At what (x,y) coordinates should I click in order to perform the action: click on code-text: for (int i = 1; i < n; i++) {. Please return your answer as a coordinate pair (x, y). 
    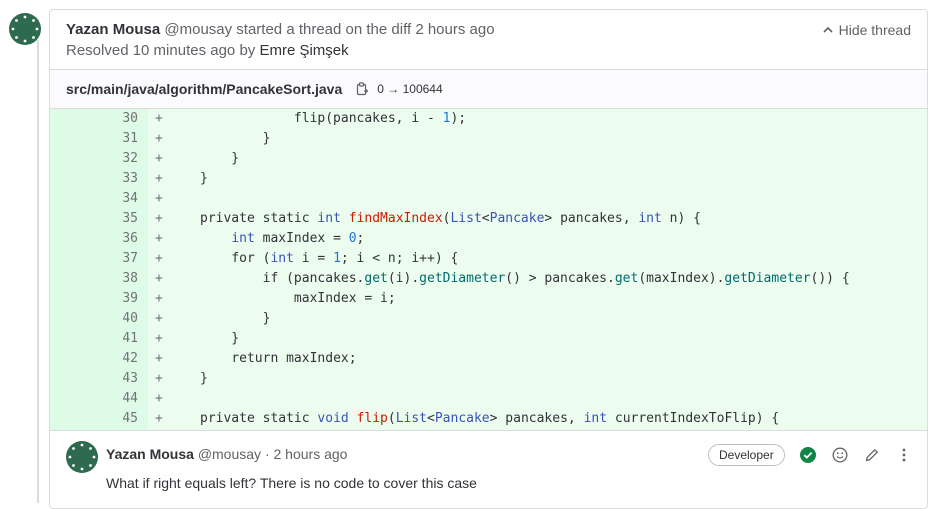
    Looking at the image, I should click on (345, 258).